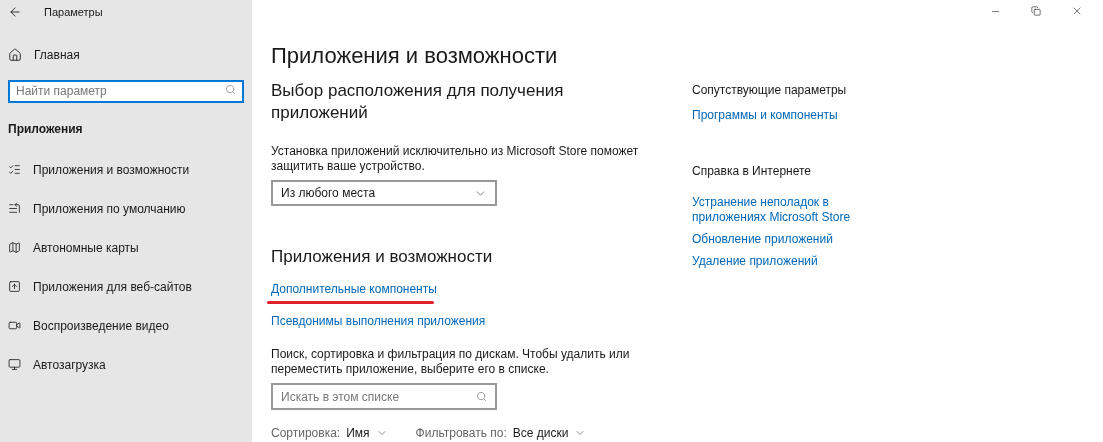 This screenshot has width=1103, height=442. Describe the element at coordinates (73, 12) in the screenshot. I see `window-title: Параметры` at that location.